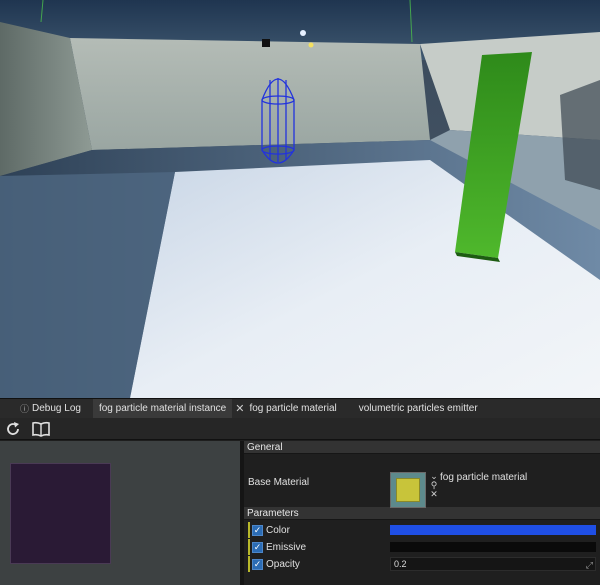 The width and height of the screenshot is (600, 585). I want to click on property-label-opacity: ✓ Opacity, so click(317, 564).